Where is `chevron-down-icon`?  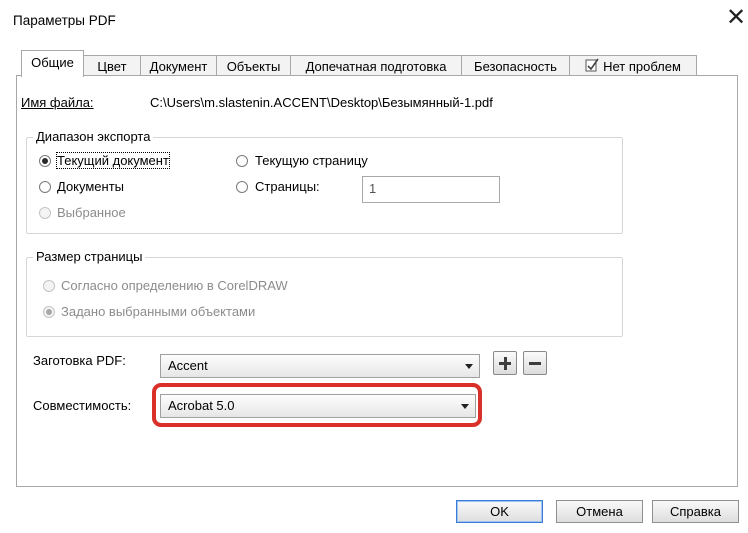
chevron-down-icon is located at coordinates (469, 366).